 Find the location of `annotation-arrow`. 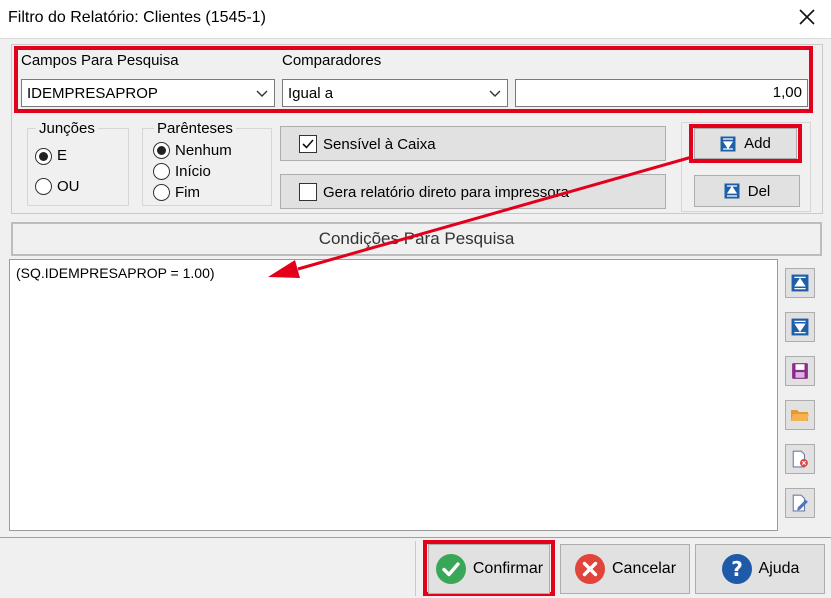

annotation-arrow is located at coordinates (480, 216).